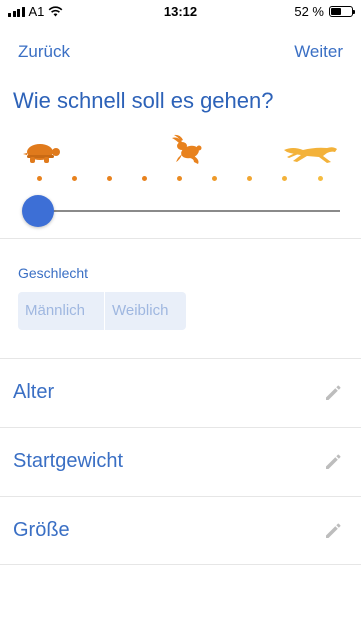 This screenshot has width=361, height=640. I want to click on rabbit-icon, so click(187, 149).